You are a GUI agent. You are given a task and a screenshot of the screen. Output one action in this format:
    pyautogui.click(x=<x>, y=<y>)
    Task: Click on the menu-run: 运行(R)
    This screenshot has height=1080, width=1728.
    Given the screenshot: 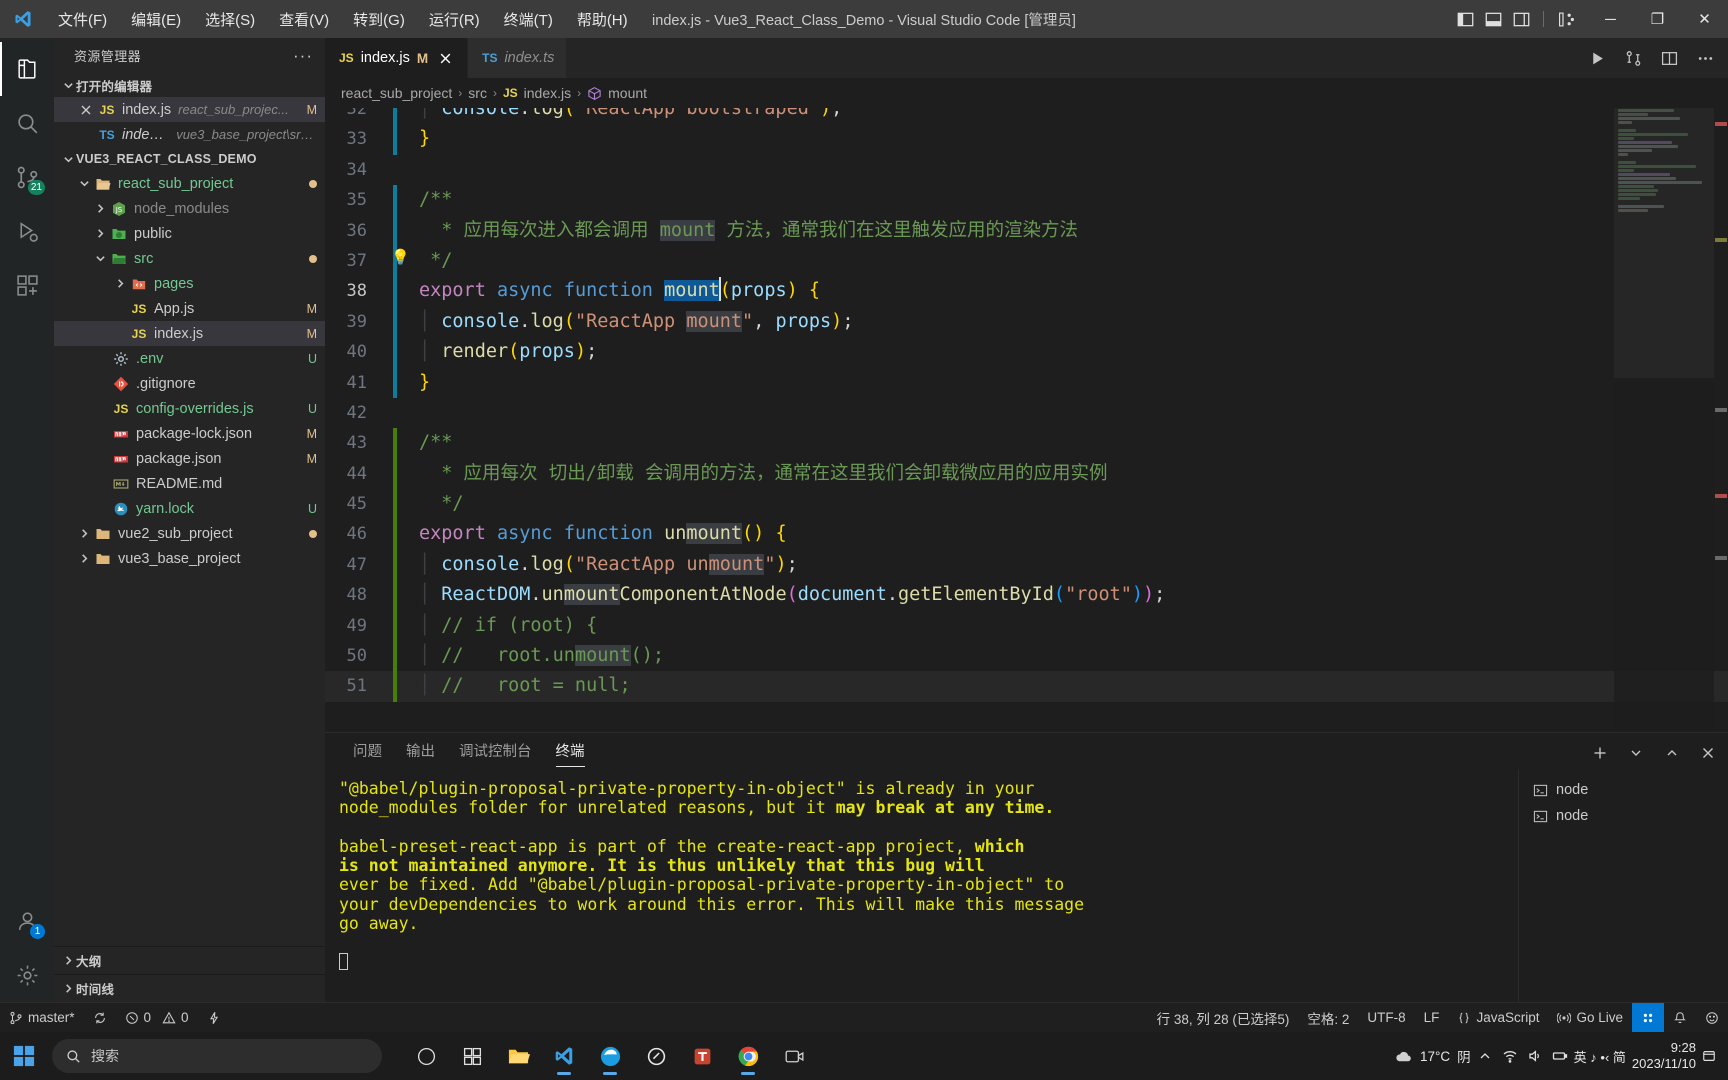 What is the action you would take?
    pyautogui.click(x=454, y=19)
    